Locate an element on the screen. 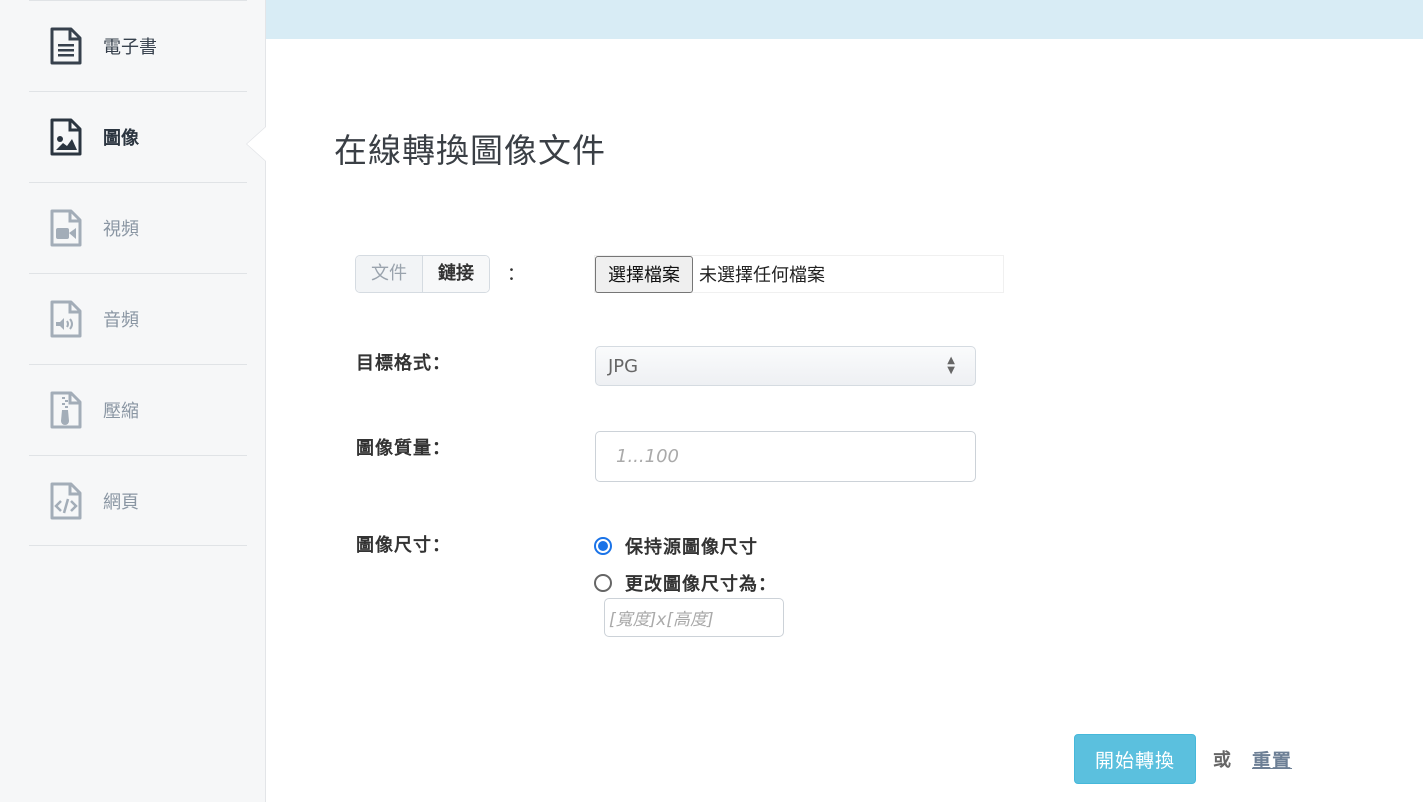 This screenshot has width=1423, height=802. dimension-input: [寬度]x[高度] is located at coordinates (694, 617).